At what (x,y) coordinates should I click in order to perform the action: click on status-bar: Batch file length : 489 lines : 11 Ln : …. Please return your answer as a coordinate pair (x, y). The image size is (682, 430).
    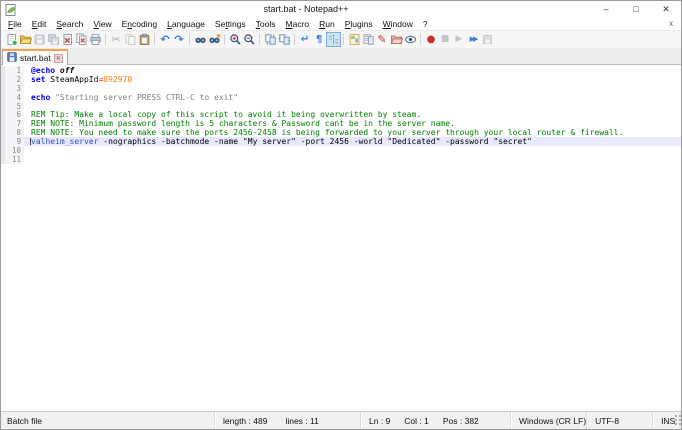
    Looking at the image, I should click on (341, 420).